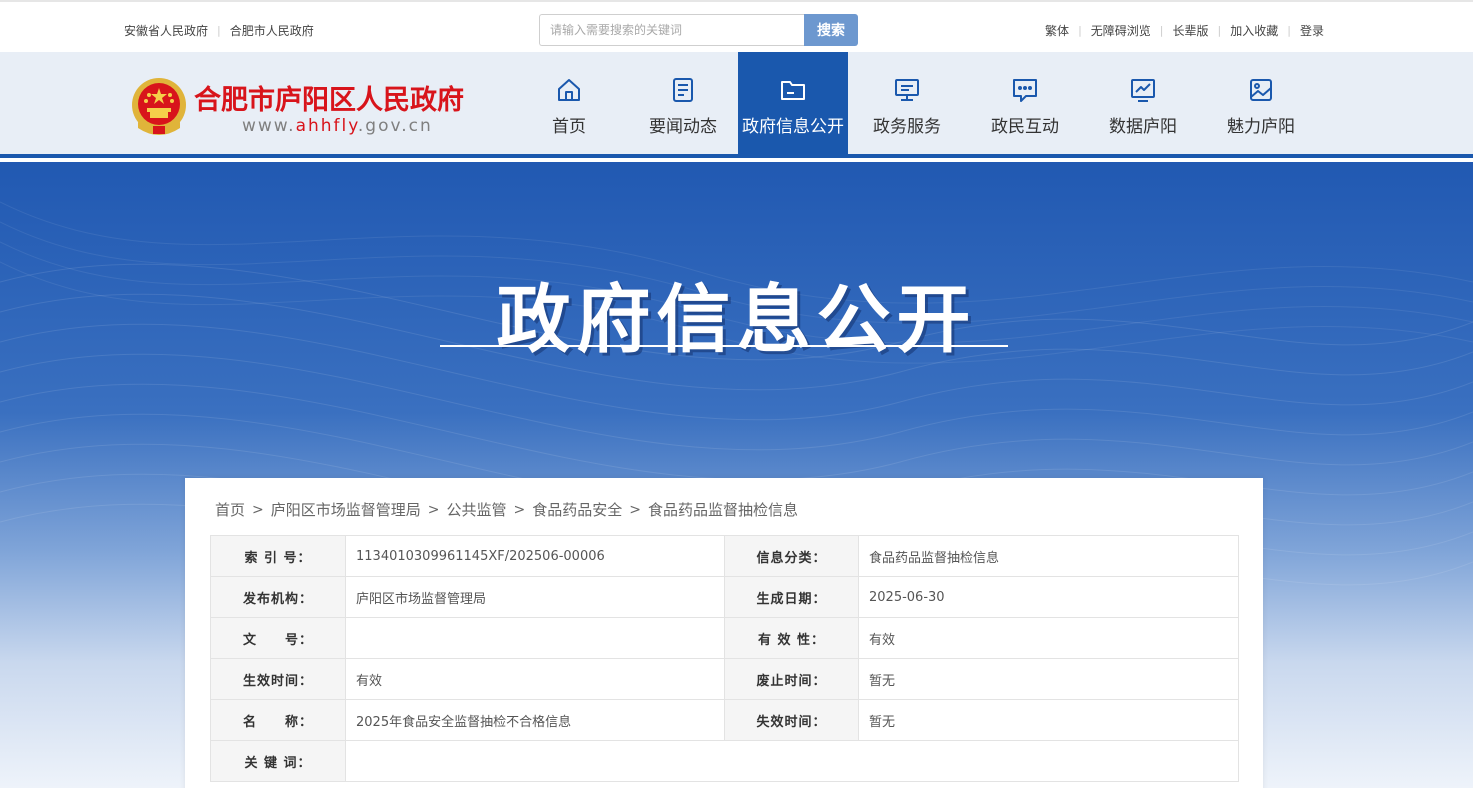  I want to click on label-validity: 有 效 性：, so click(791, 638).